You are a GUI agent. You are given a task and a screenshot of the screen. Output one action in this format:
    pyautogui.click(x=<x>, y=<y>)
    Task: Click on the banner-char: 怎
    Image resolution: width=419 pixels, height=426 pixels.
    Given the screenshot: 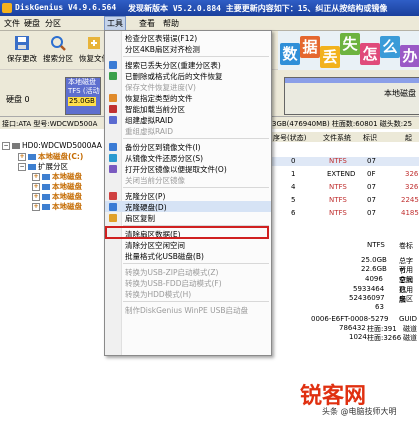 What is the action you would take?
    pyautogui.click(x=370, y=54)
    